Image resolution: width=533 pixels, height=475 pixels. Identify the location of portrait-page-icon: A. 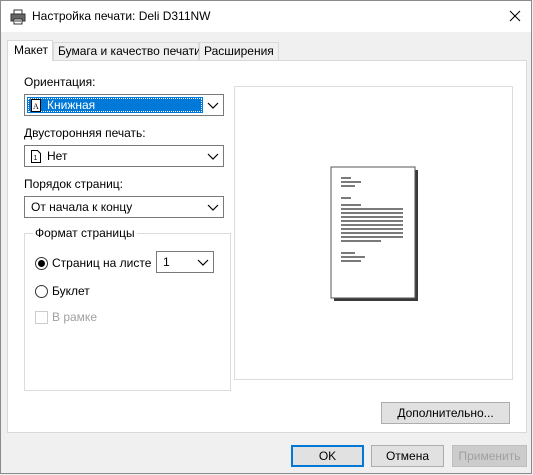
(36, 107).